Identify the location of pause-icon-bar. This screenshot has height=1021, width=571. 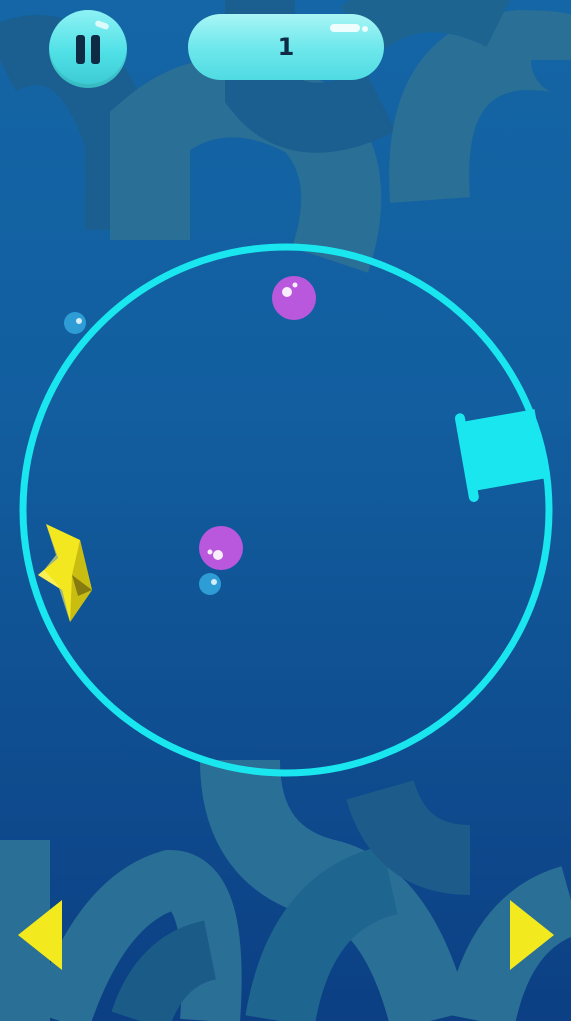
(95, 49).